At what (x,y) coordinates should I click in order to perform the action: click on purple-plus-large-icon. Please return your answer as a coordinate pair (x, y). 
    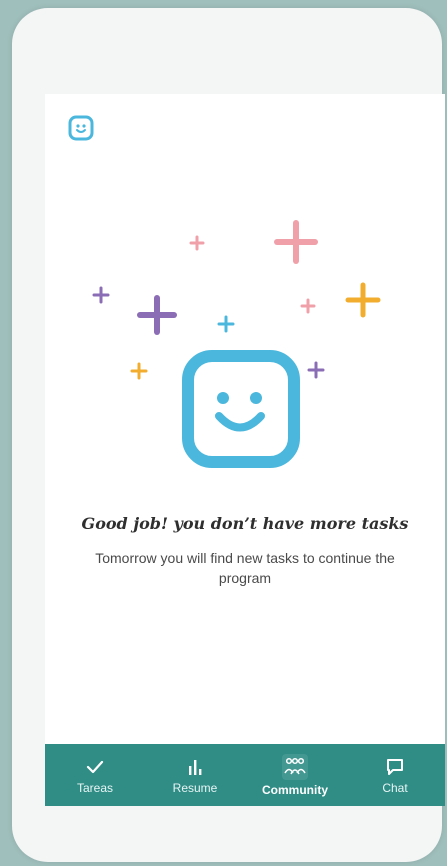
    Looking at the image, I should click on (157, 315).